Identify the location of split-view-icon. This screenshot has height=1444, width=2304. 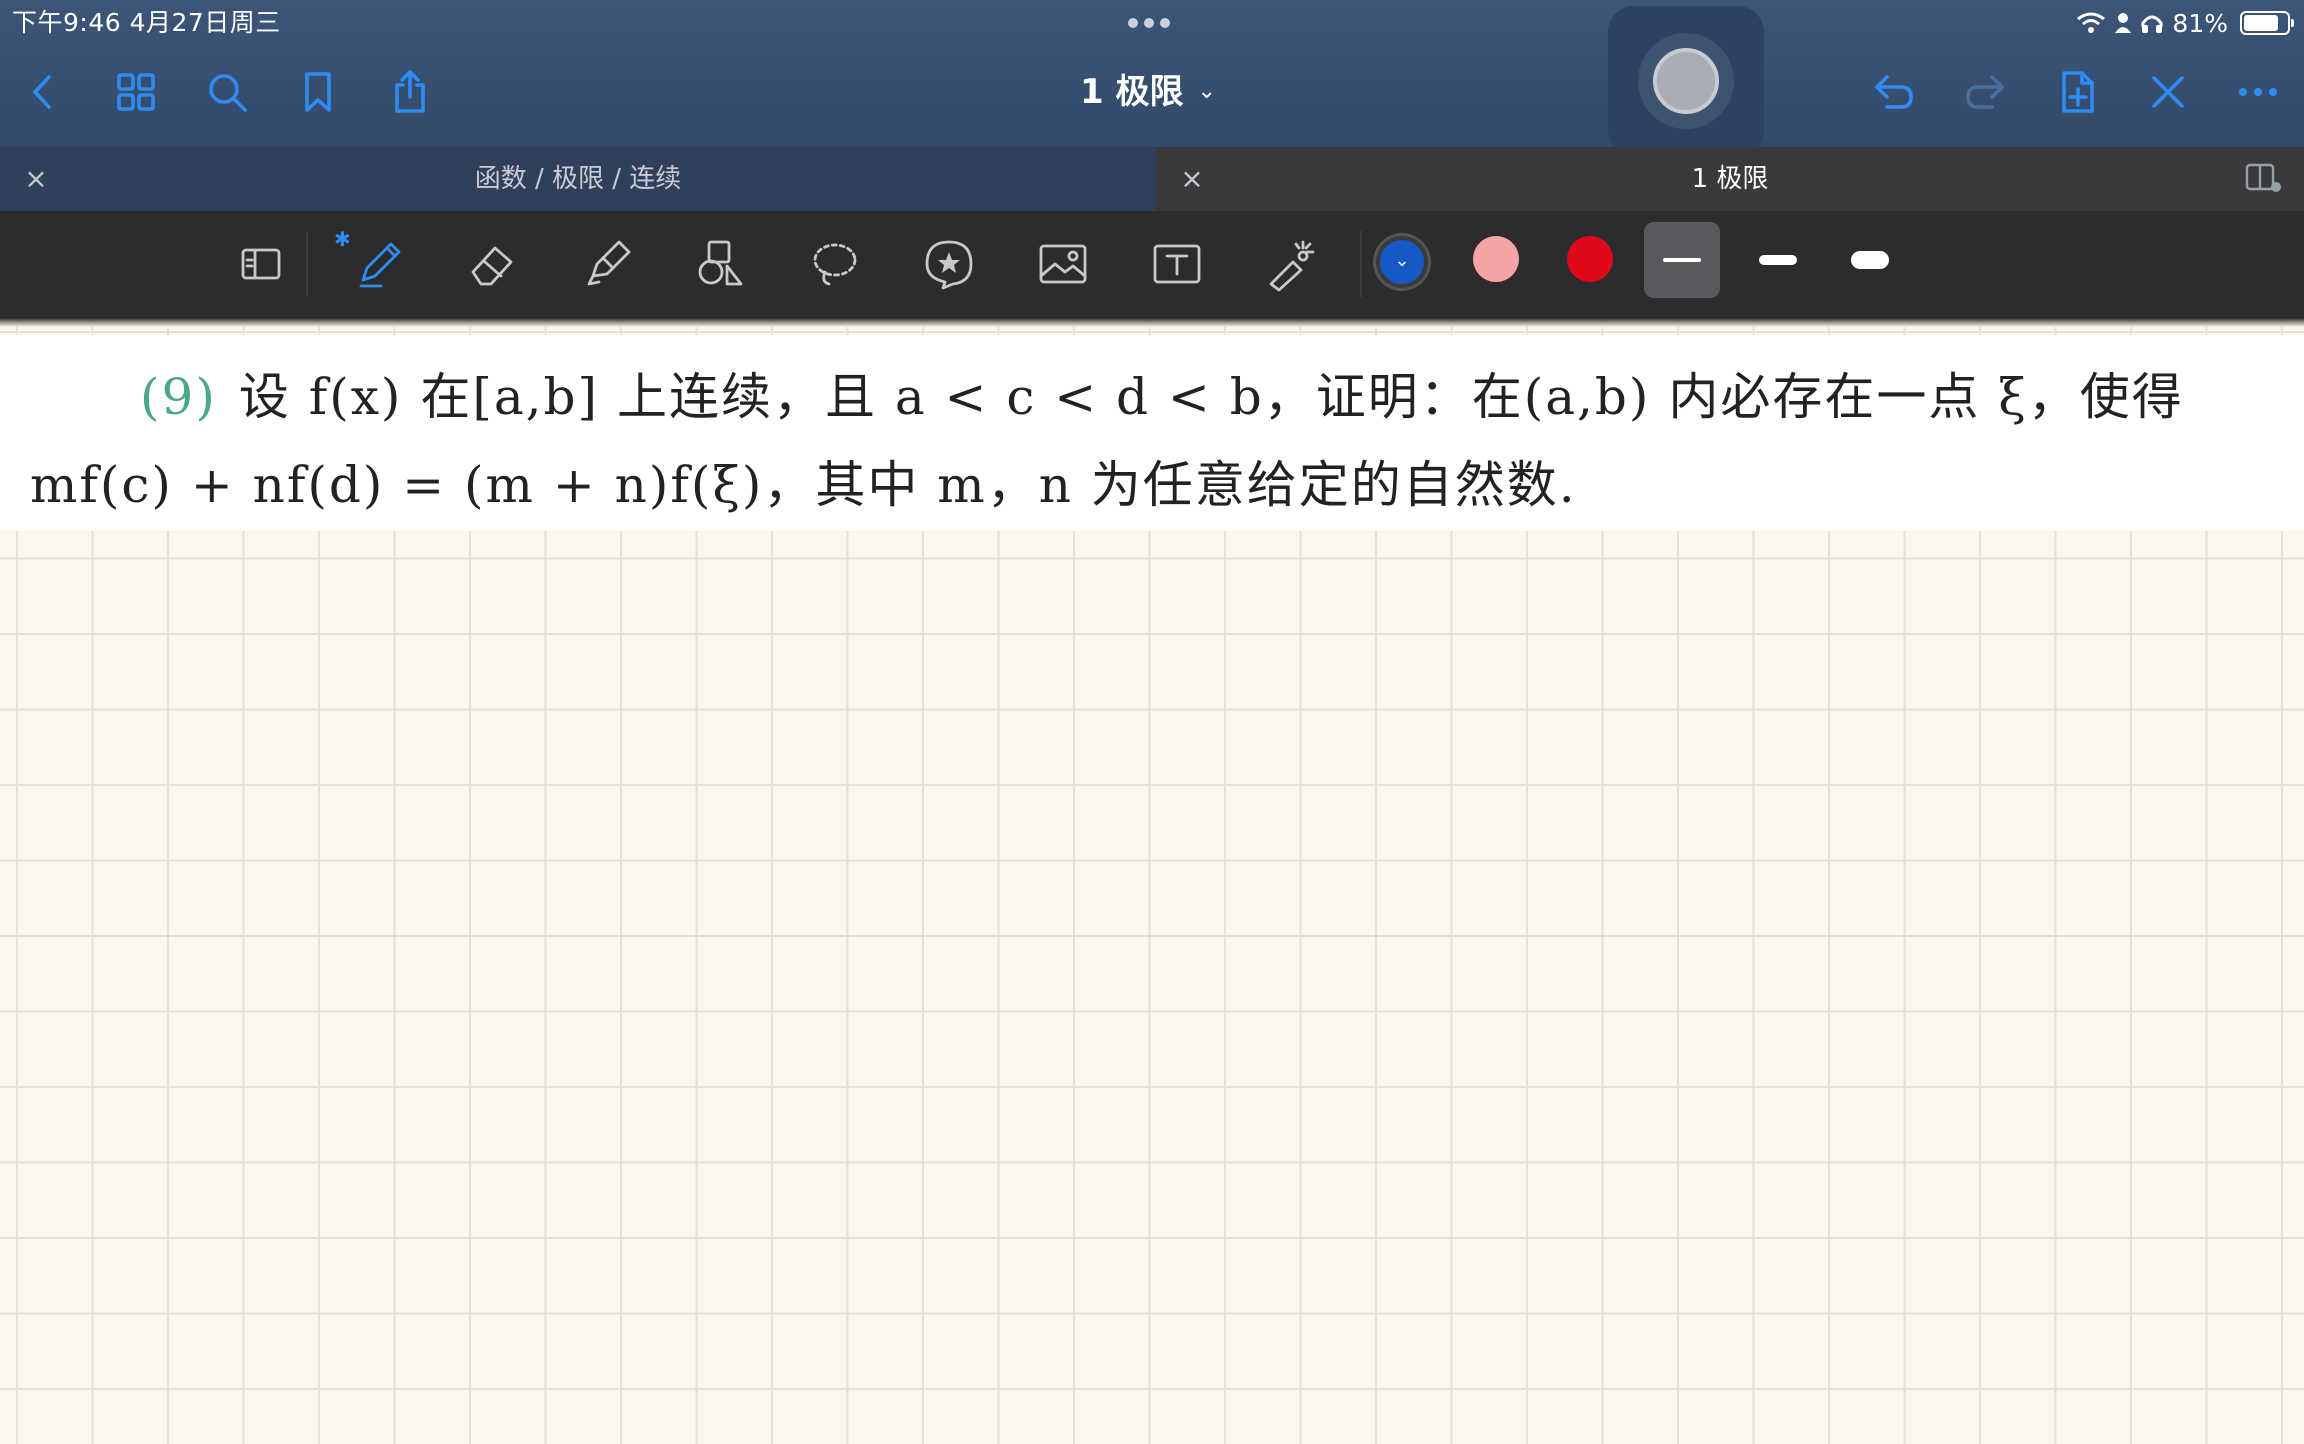
(2264, 179).